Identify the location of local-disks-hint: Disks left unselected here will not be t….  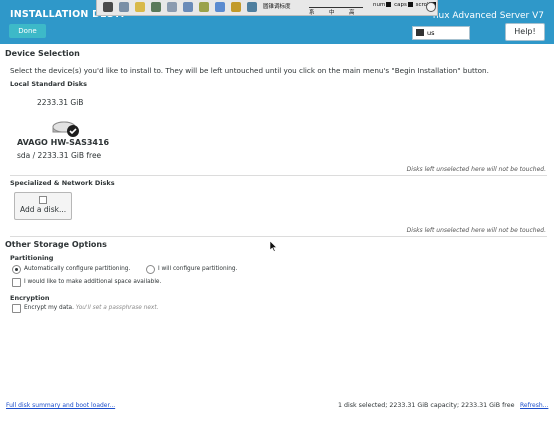
(476, 169).